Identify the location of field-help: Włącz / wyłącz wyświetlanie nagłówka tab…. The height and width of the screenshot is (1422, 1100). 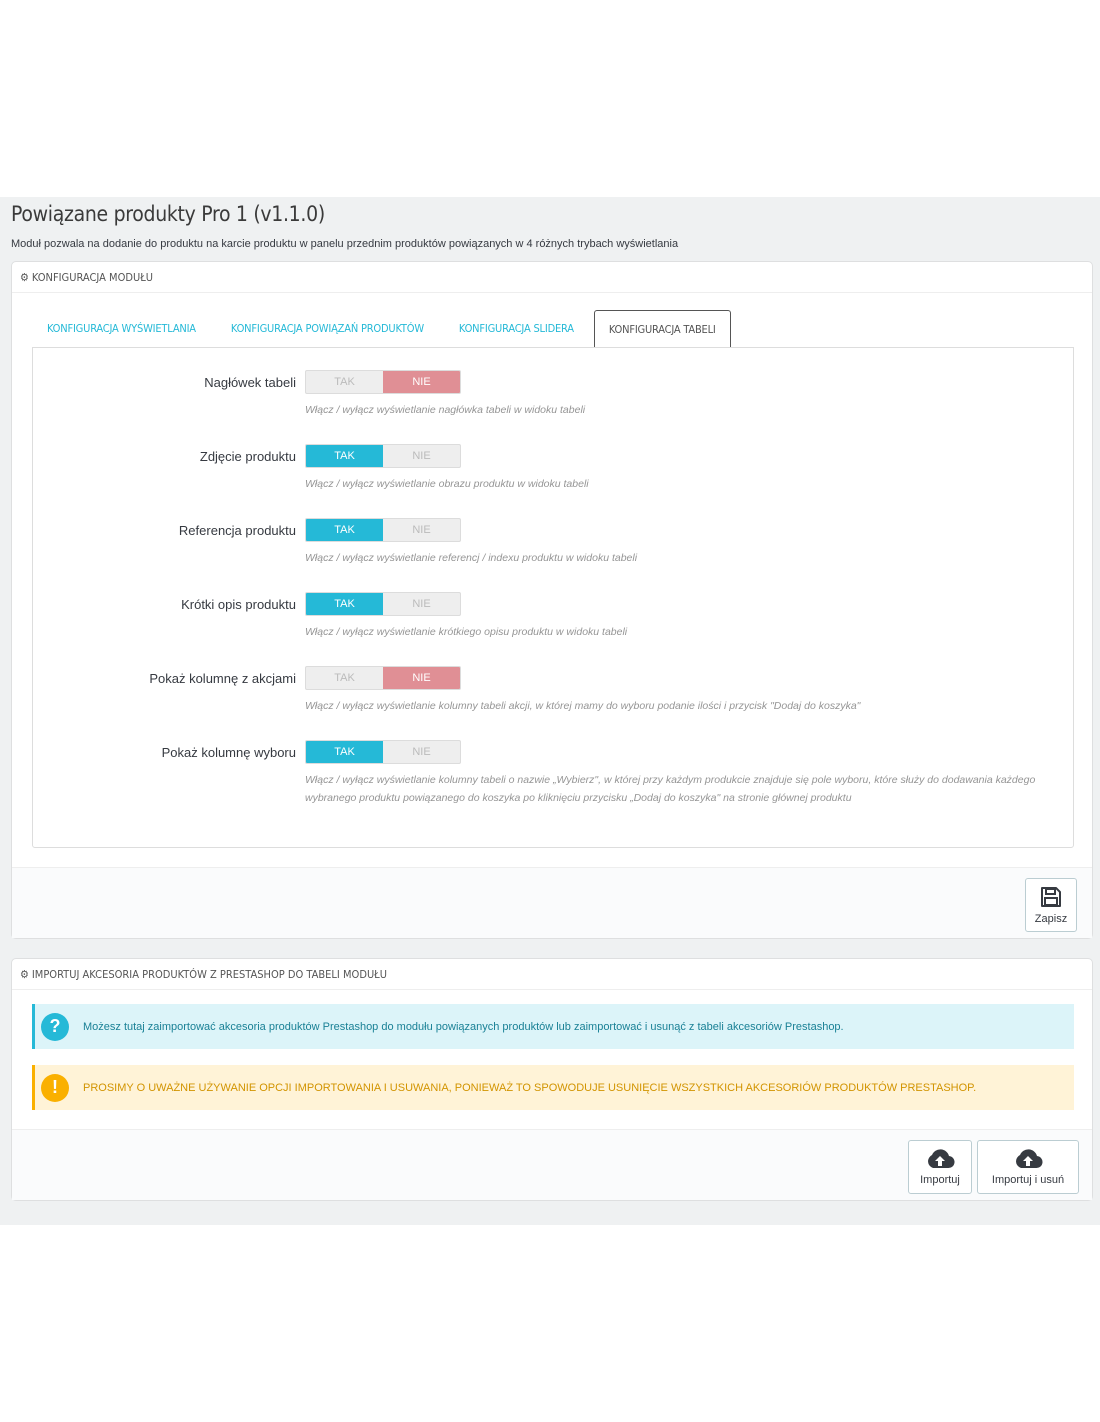
(445, 410).